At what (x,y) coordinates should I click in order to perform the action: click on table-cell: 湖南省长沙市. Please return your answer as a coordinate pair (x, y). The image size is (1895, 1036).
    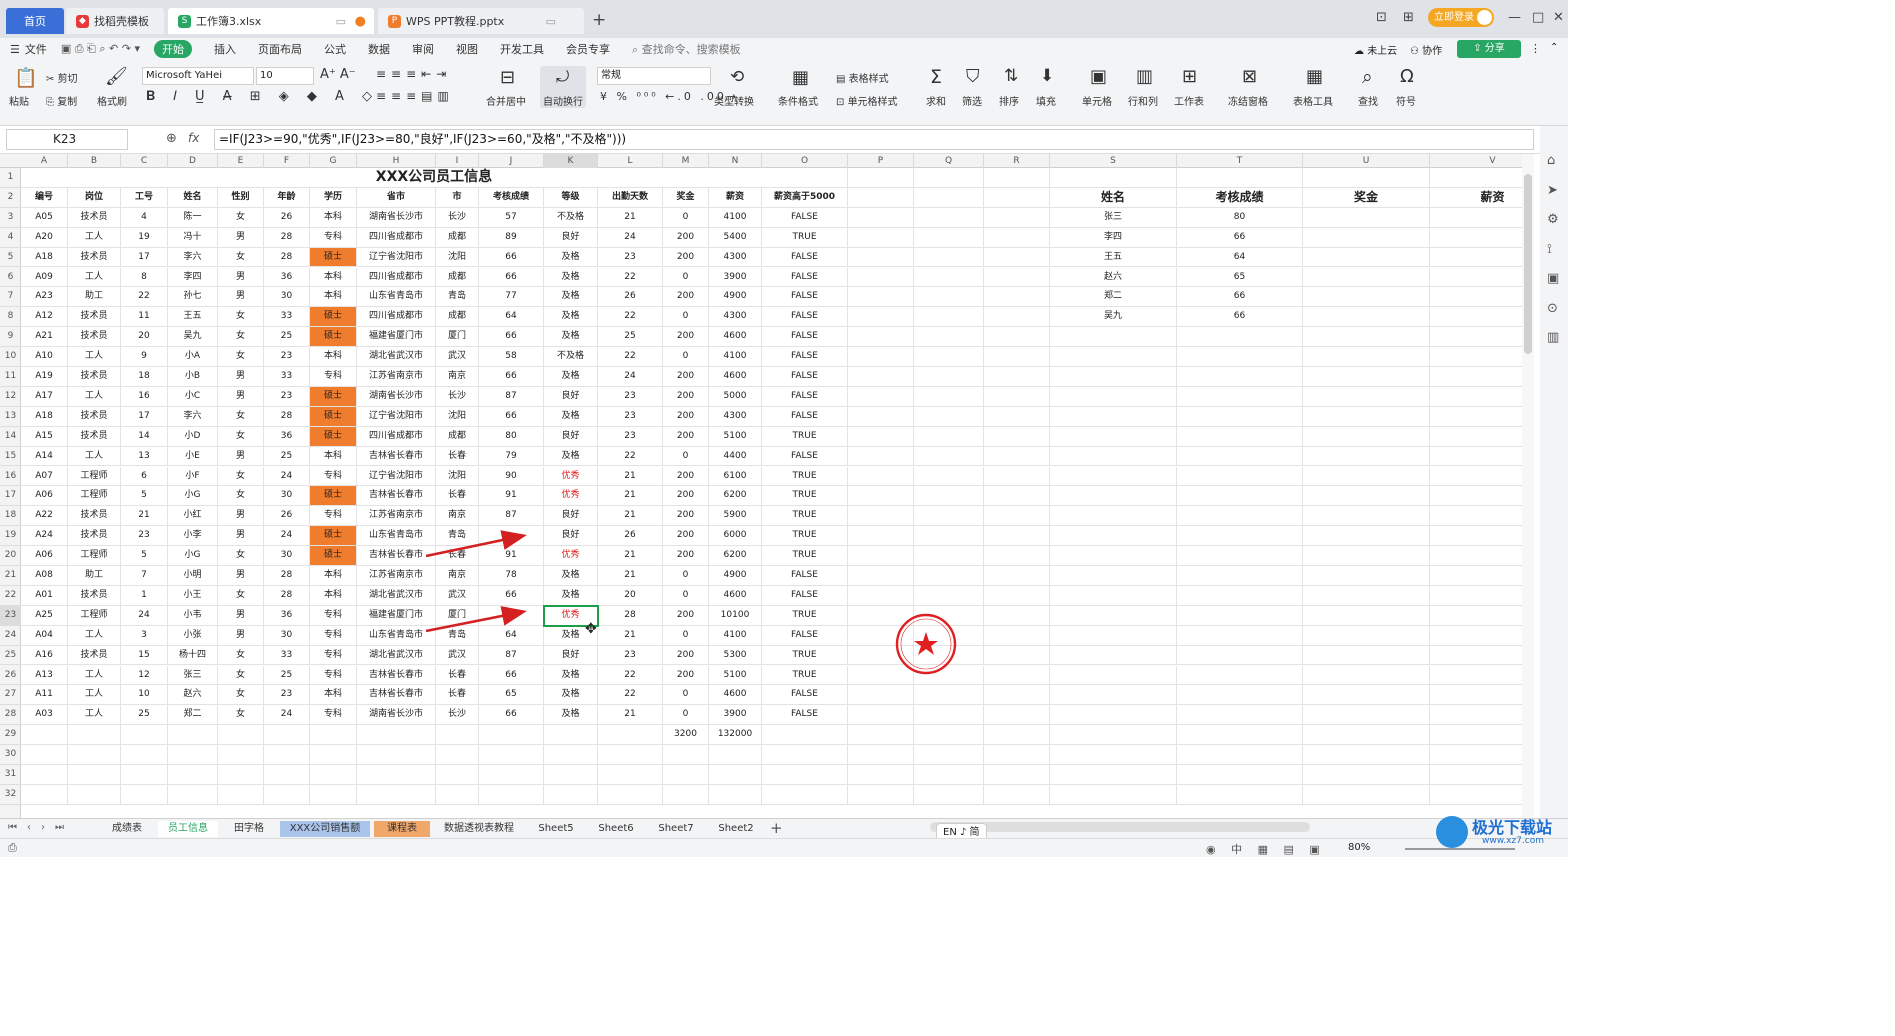
    Looking at the image, I should click on (396, 715).